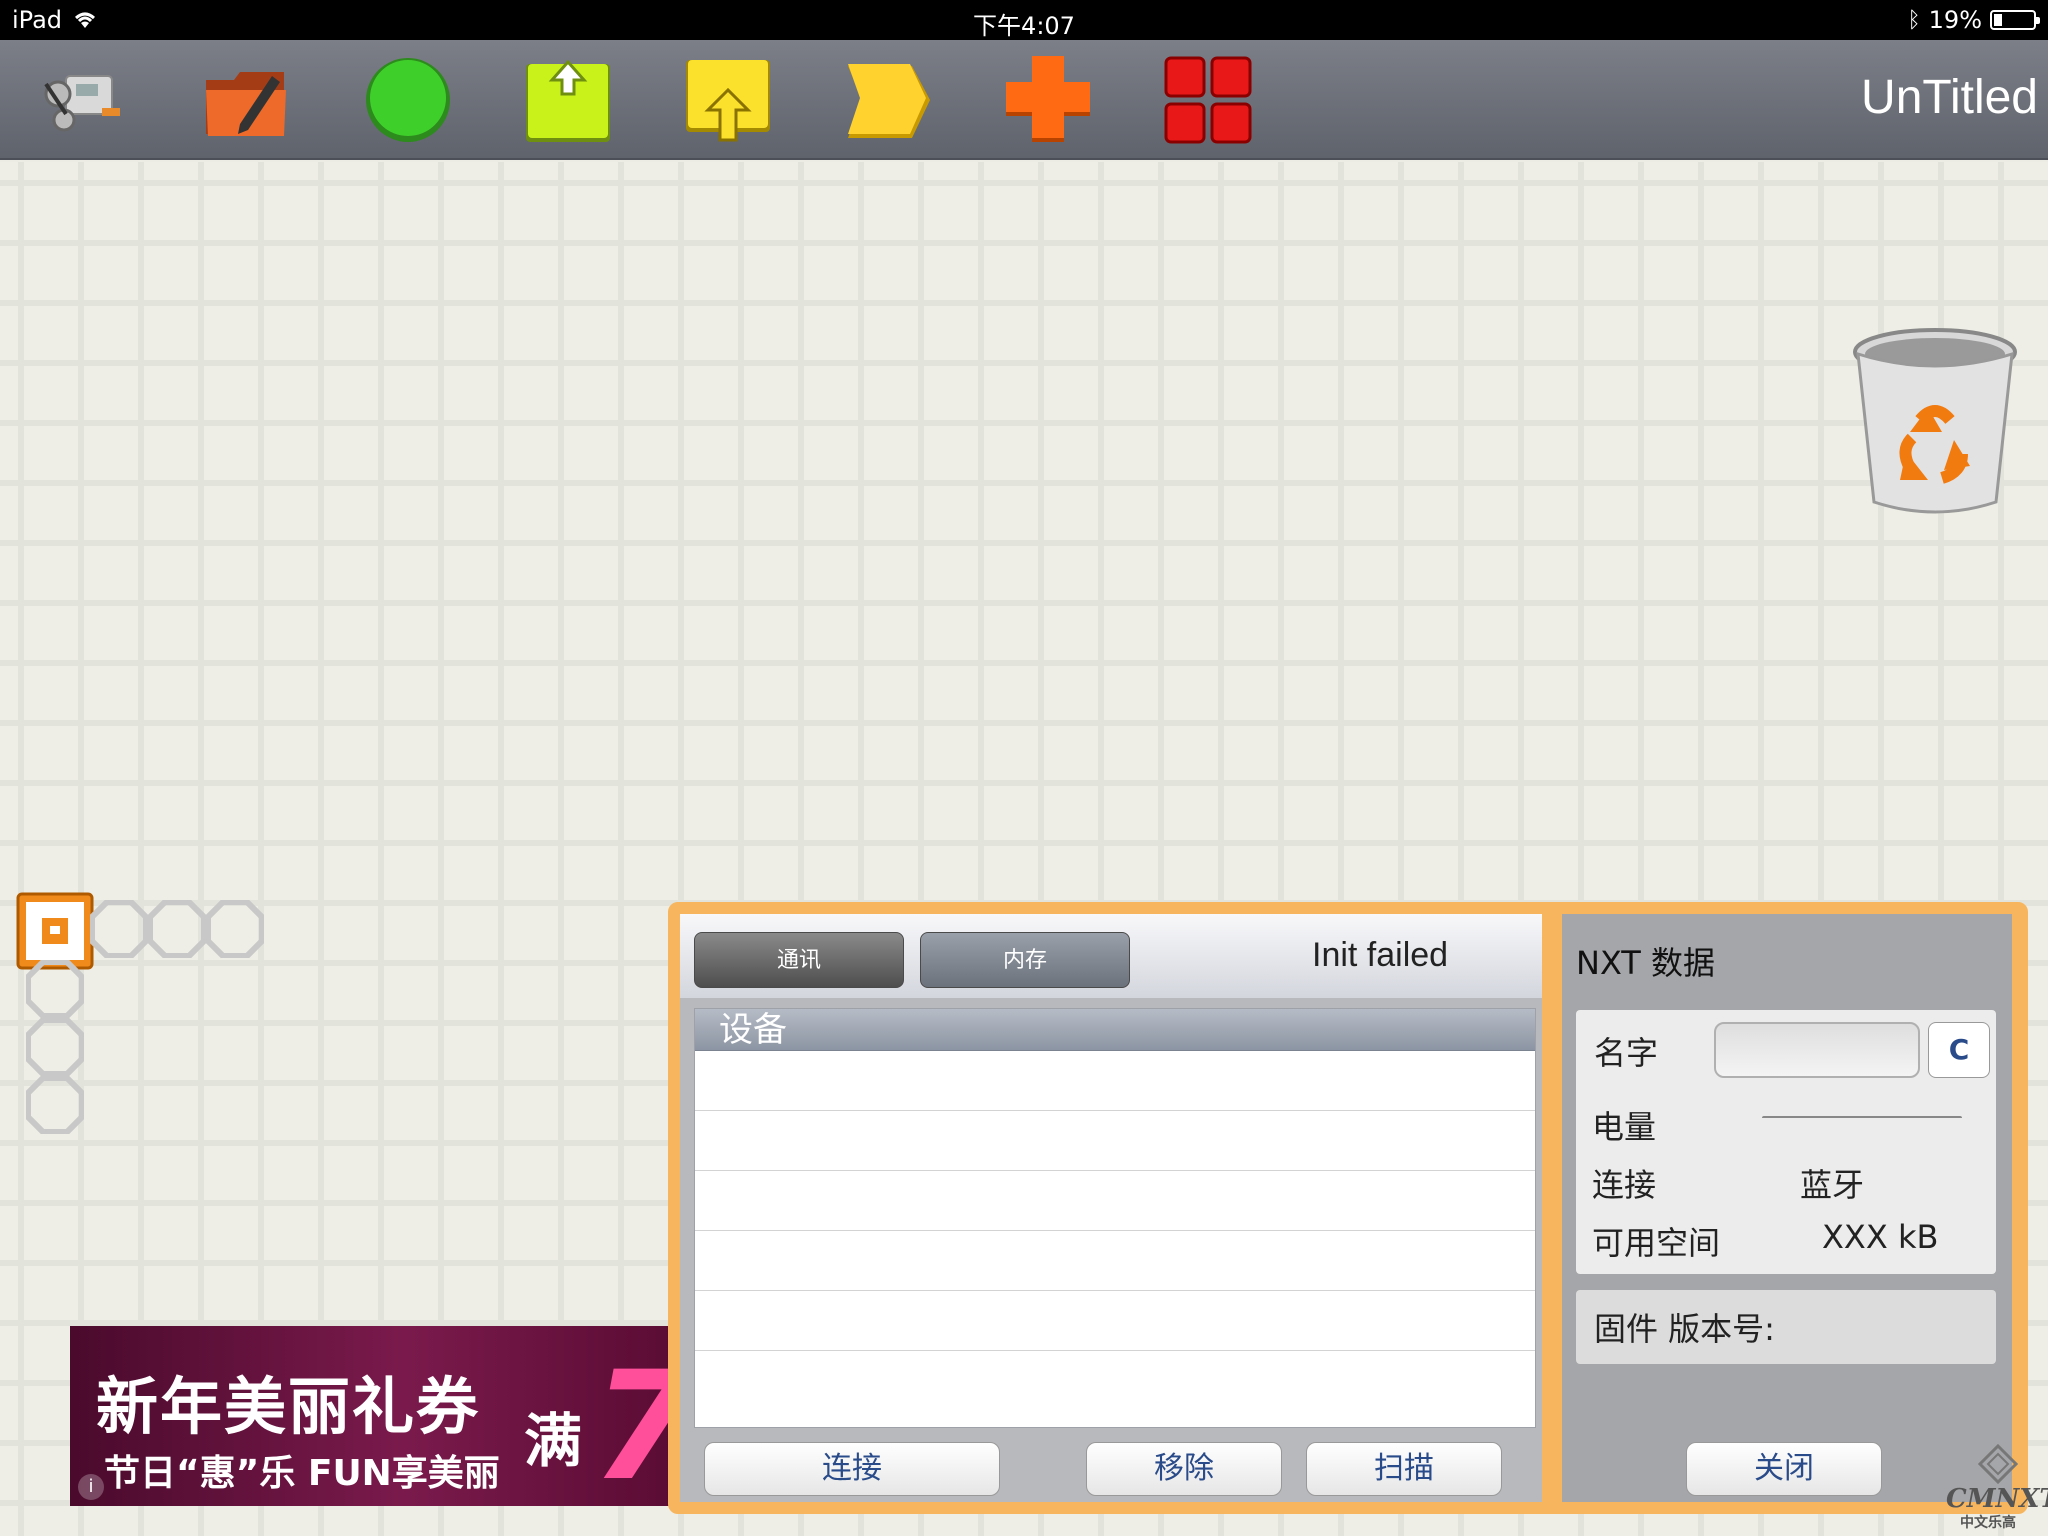 This screenshot has height=1536, width=2048. I want to click on close-button: 关闭, so click(1784, 1469).